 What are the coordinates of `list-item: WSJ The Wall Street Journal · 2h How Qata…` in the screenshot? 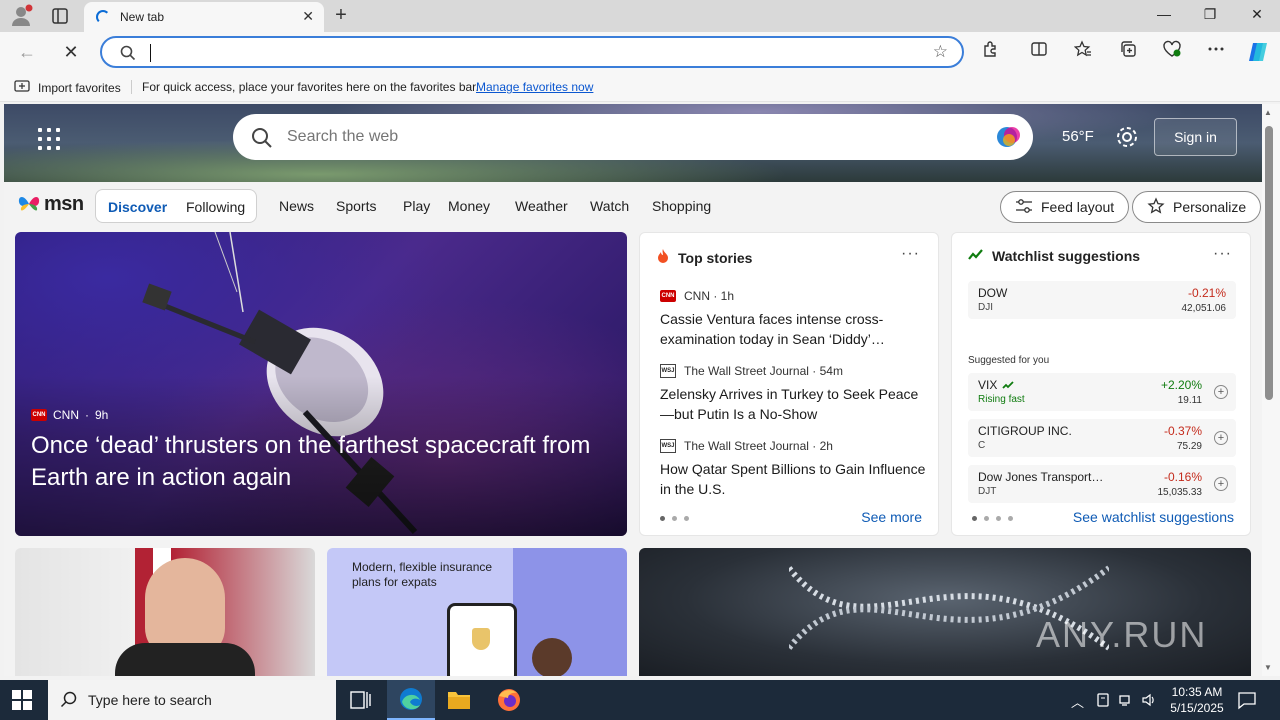 It's located at (795, 469).